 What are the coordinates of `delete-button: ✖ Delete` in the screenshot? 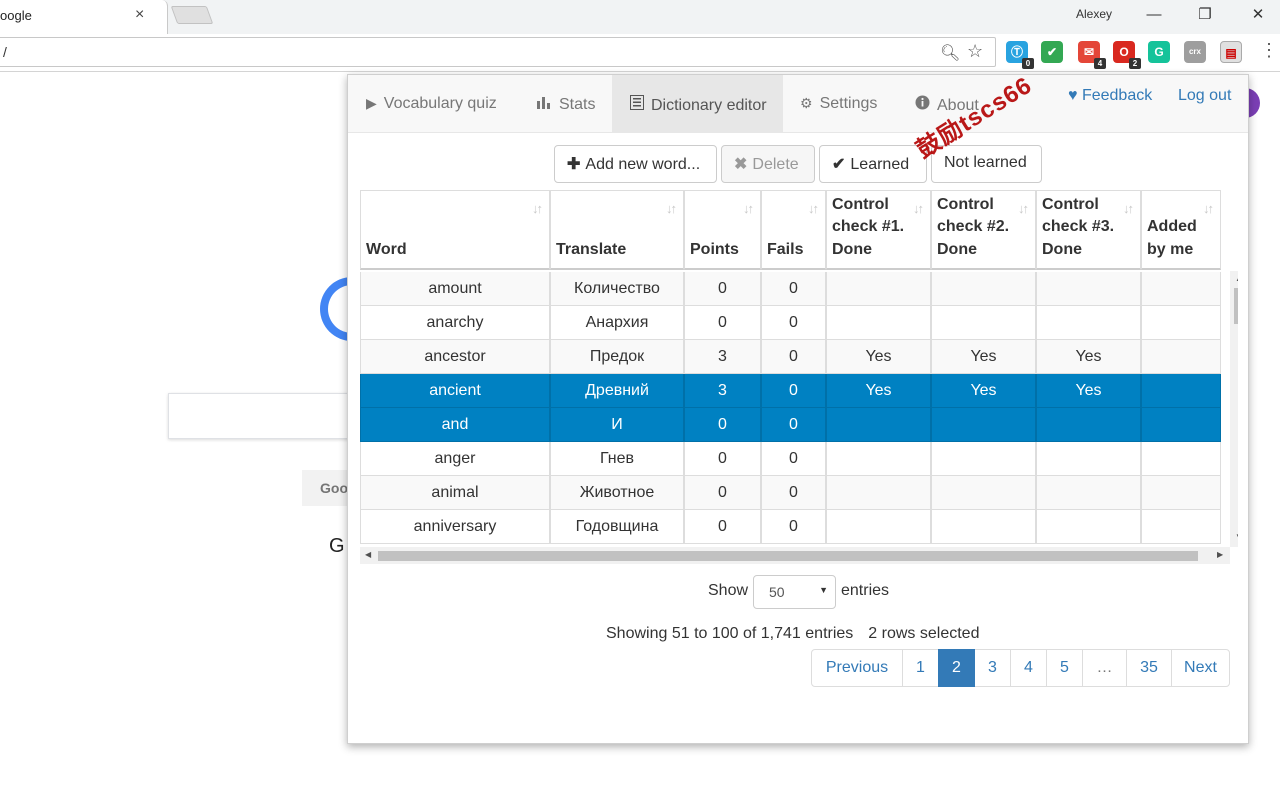 It's located at (768, 164).